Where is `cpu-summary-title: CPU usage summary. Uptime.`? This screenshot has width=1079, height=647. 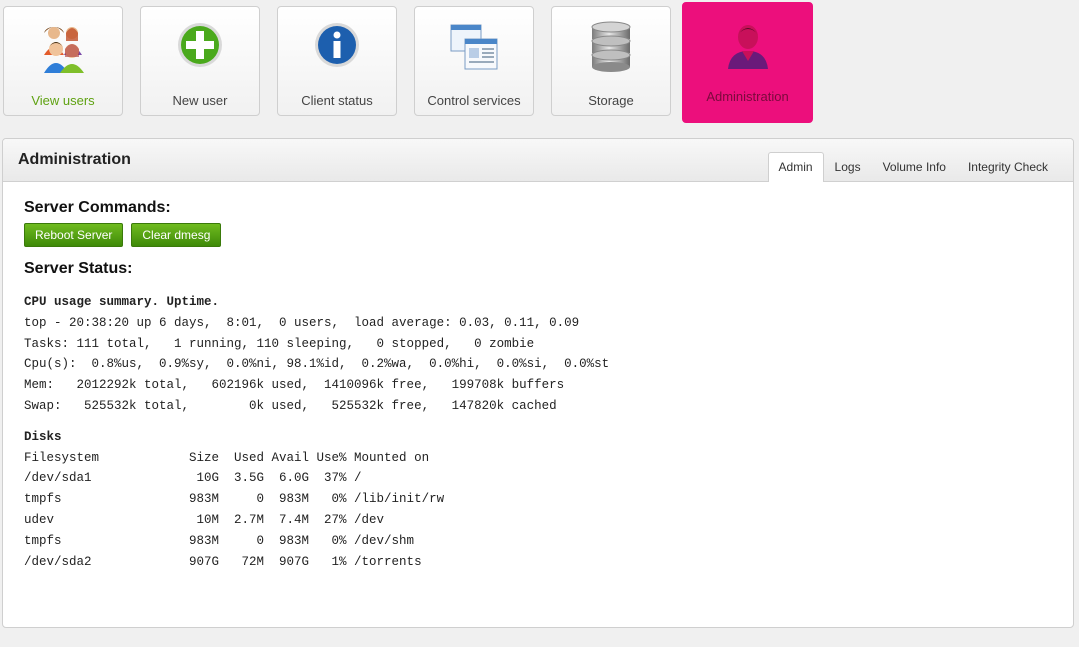 cpu-summary-title: CPU usage summary. Uptime. is located at coordinates (122, 302).